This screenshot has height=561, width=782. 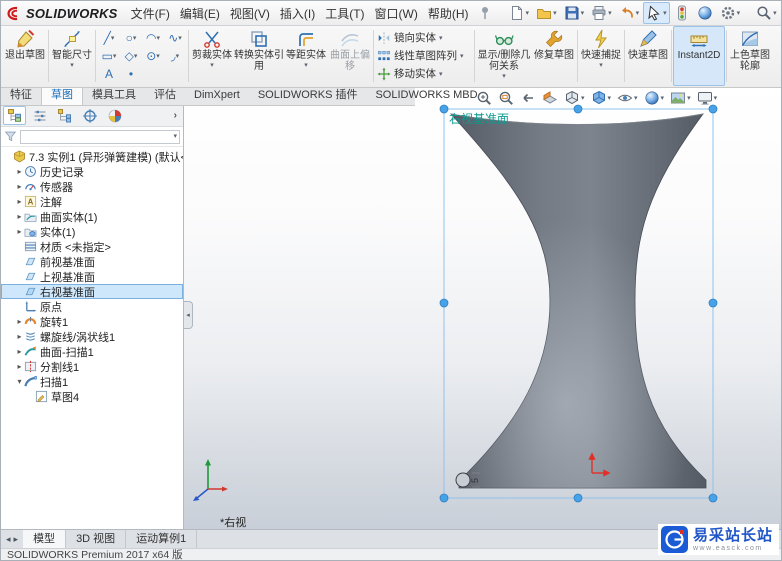 I want to click on instant2d-button: Instant2D, so click(x=699, y=56).